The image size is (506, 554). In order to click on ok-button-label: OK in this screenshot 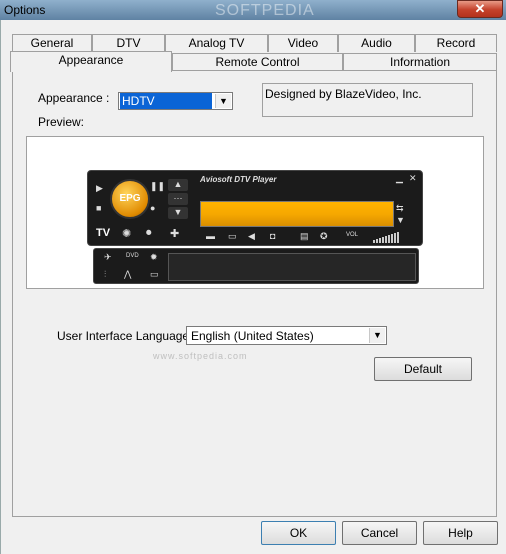, I will do `click(298, 533)`.